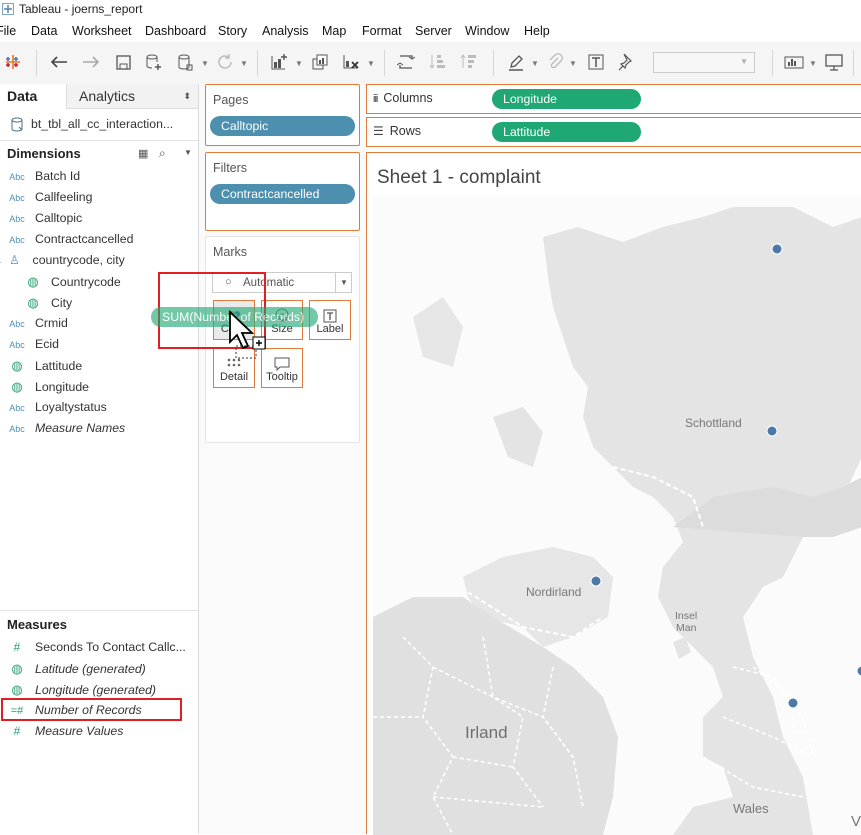 The image size is (861, 835). What do you see at coordinates (408, 98) in the screenshot?
I see `columns-label-text: Columns` at bounding box center [408, 98].